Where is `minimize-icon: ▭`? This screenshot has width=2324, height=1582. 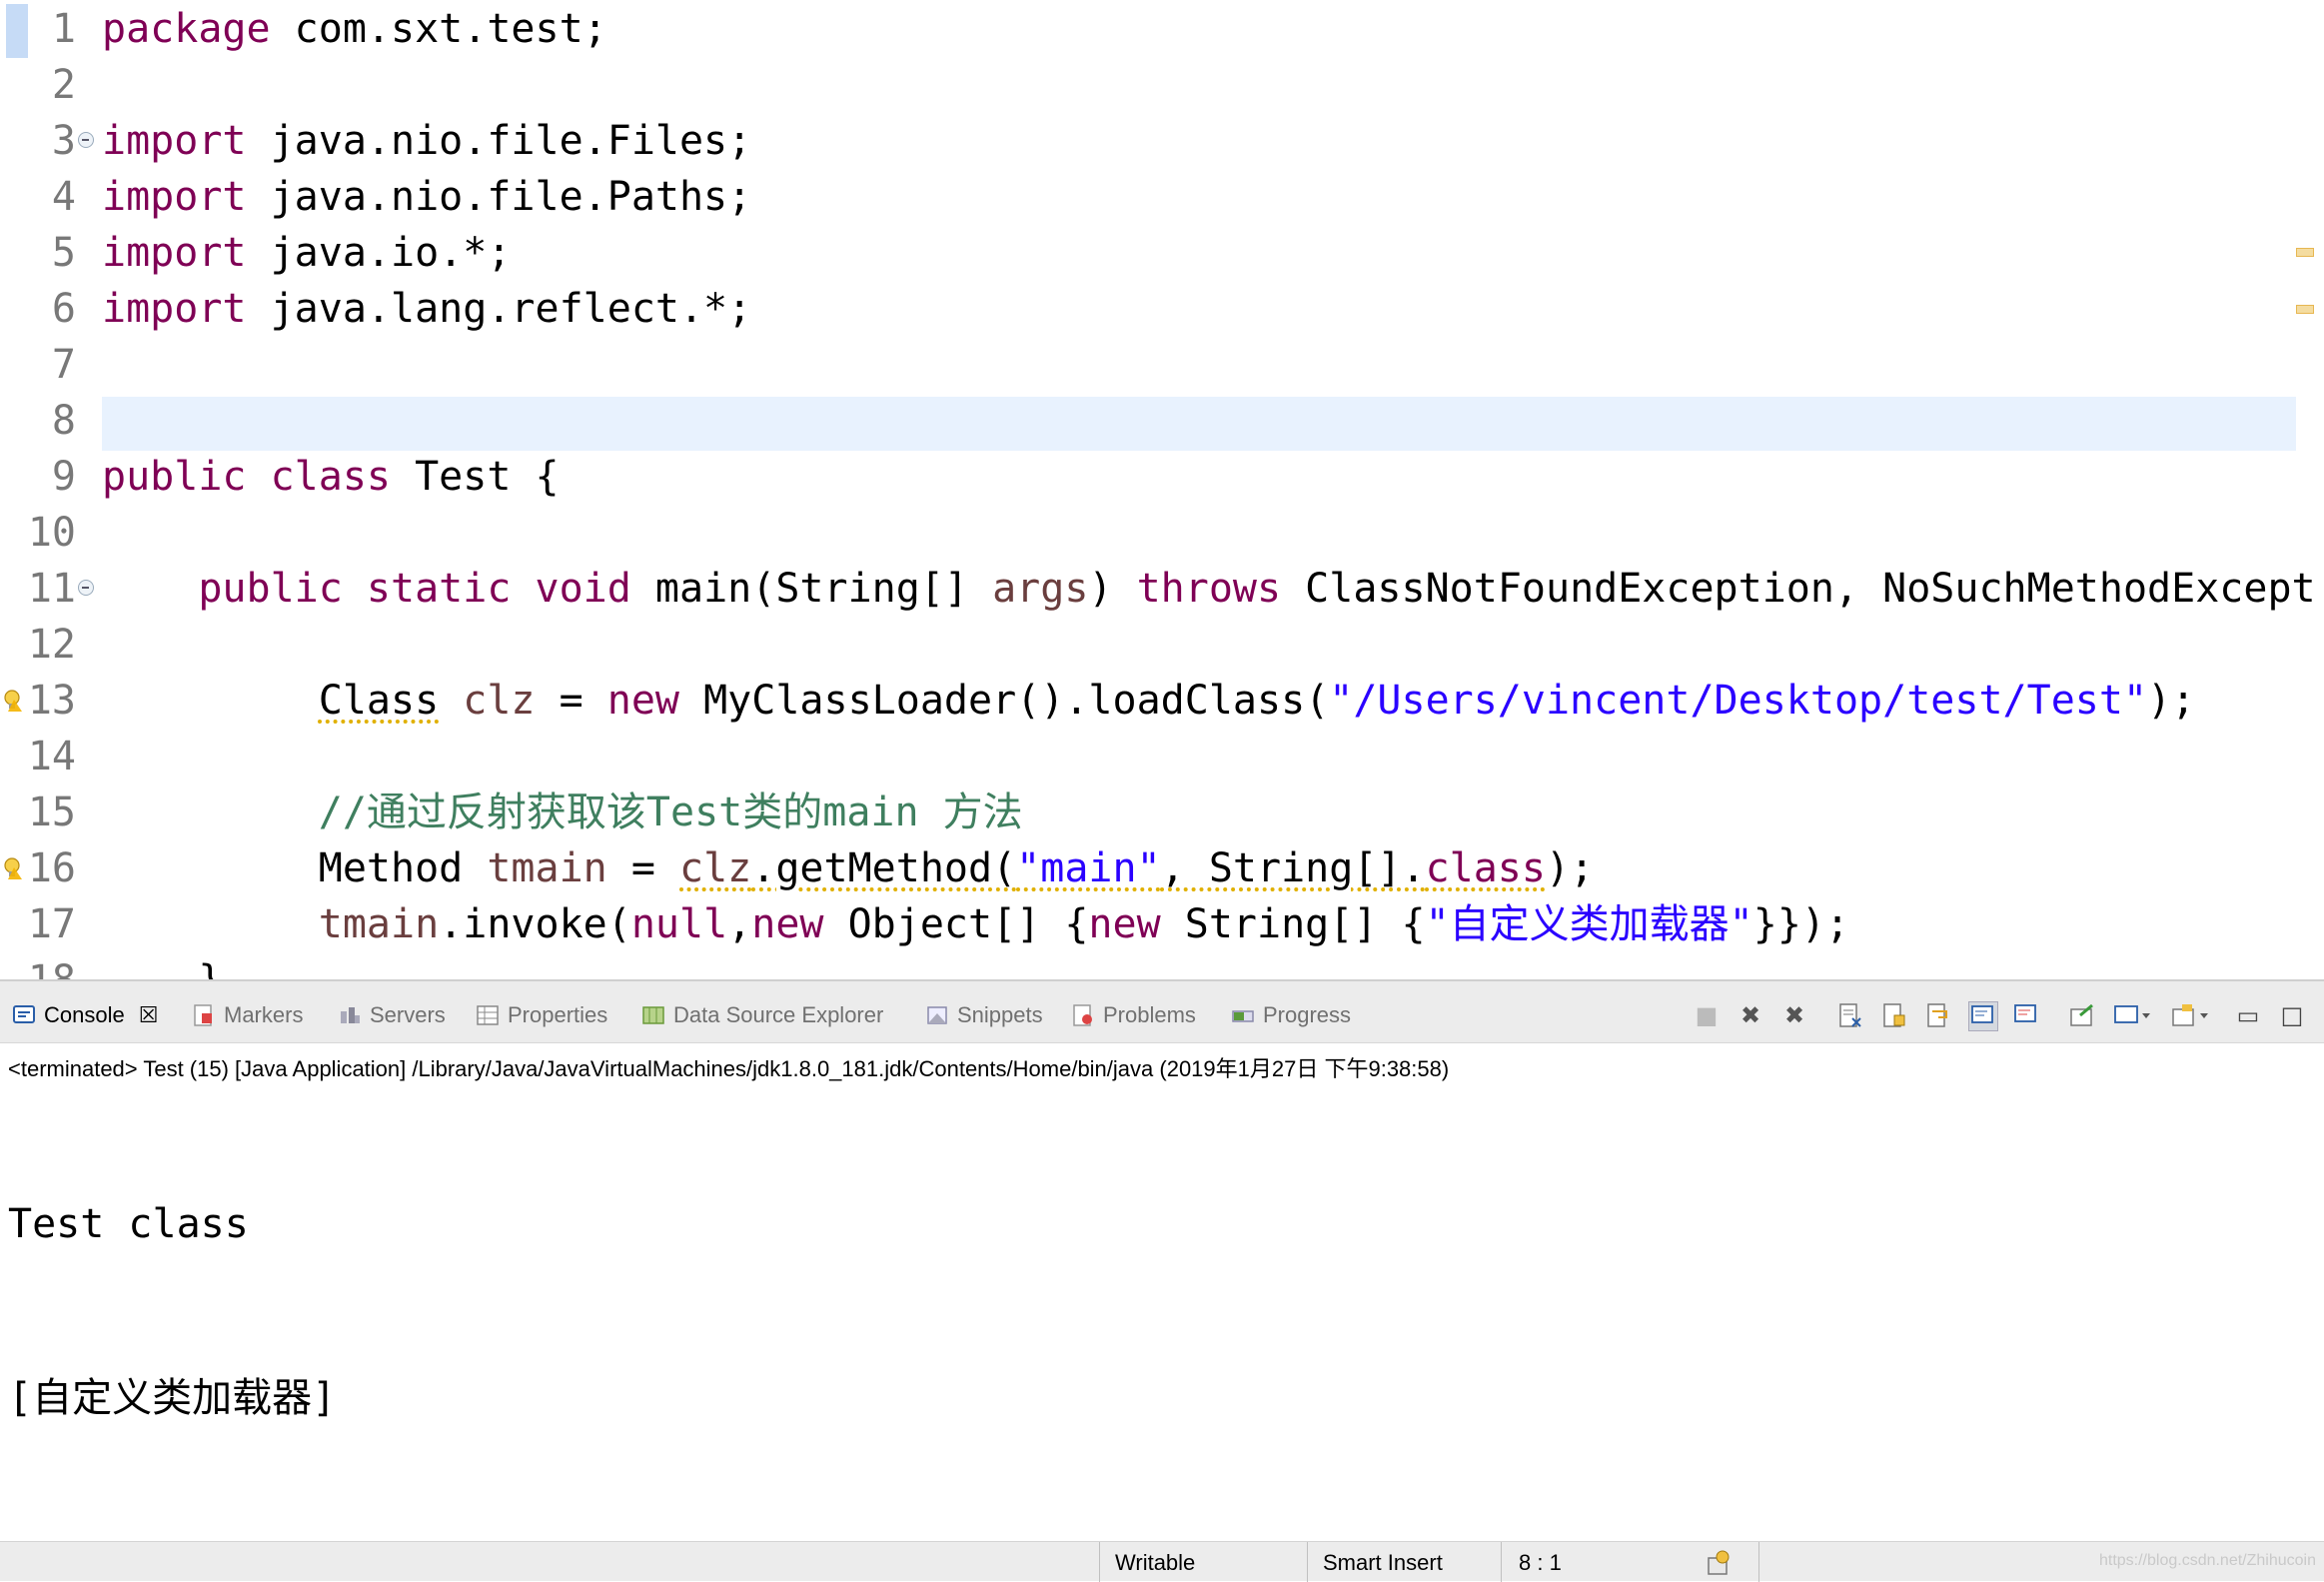
minimize-icon: ▭ is located at coordinates (2248, 1015).